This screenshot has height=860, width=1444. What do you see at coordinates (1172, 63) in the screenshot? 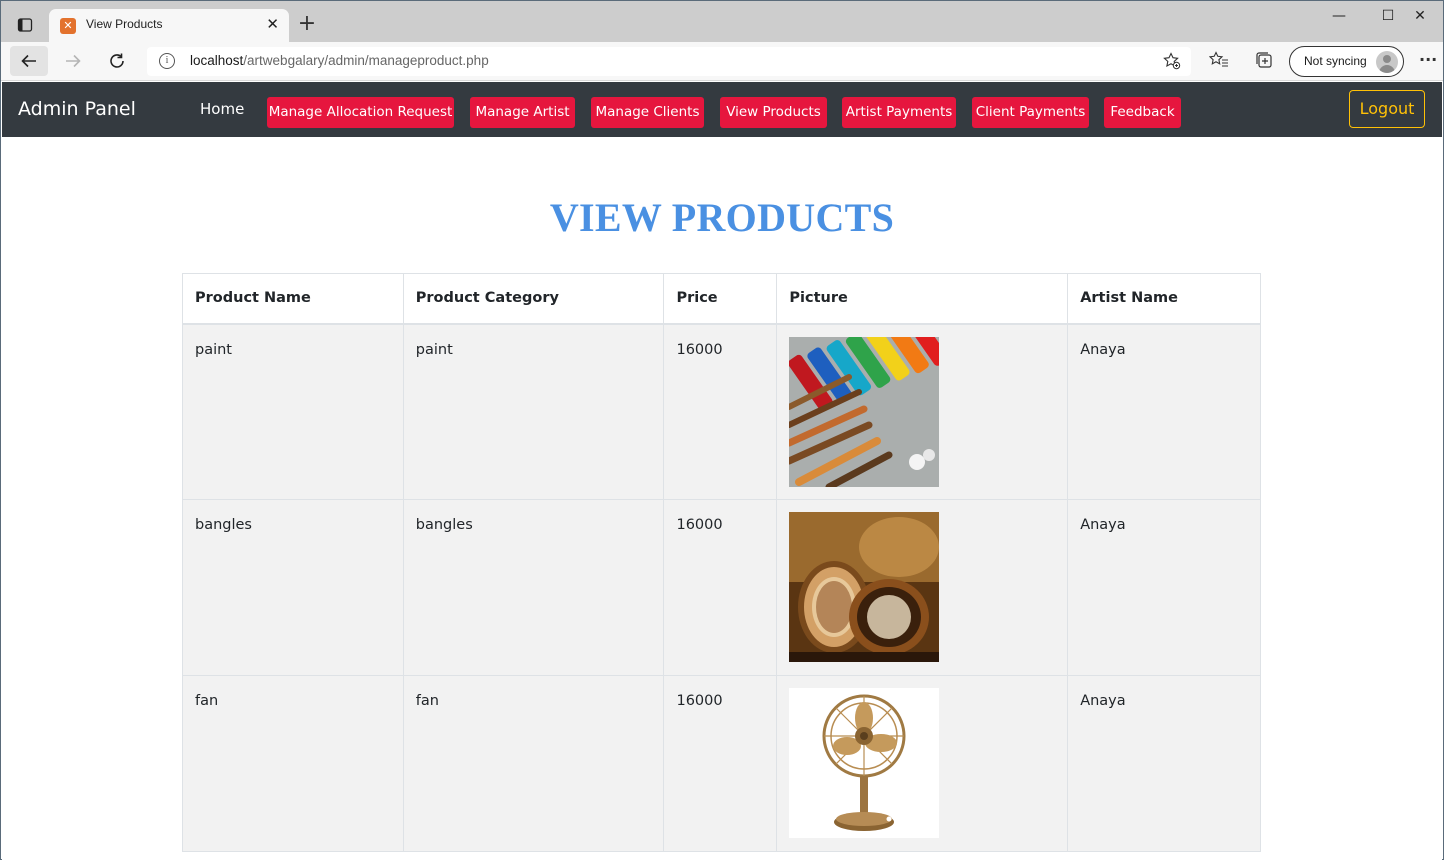
I see `add-favorite-icon` at bounding box center [1172, 63].